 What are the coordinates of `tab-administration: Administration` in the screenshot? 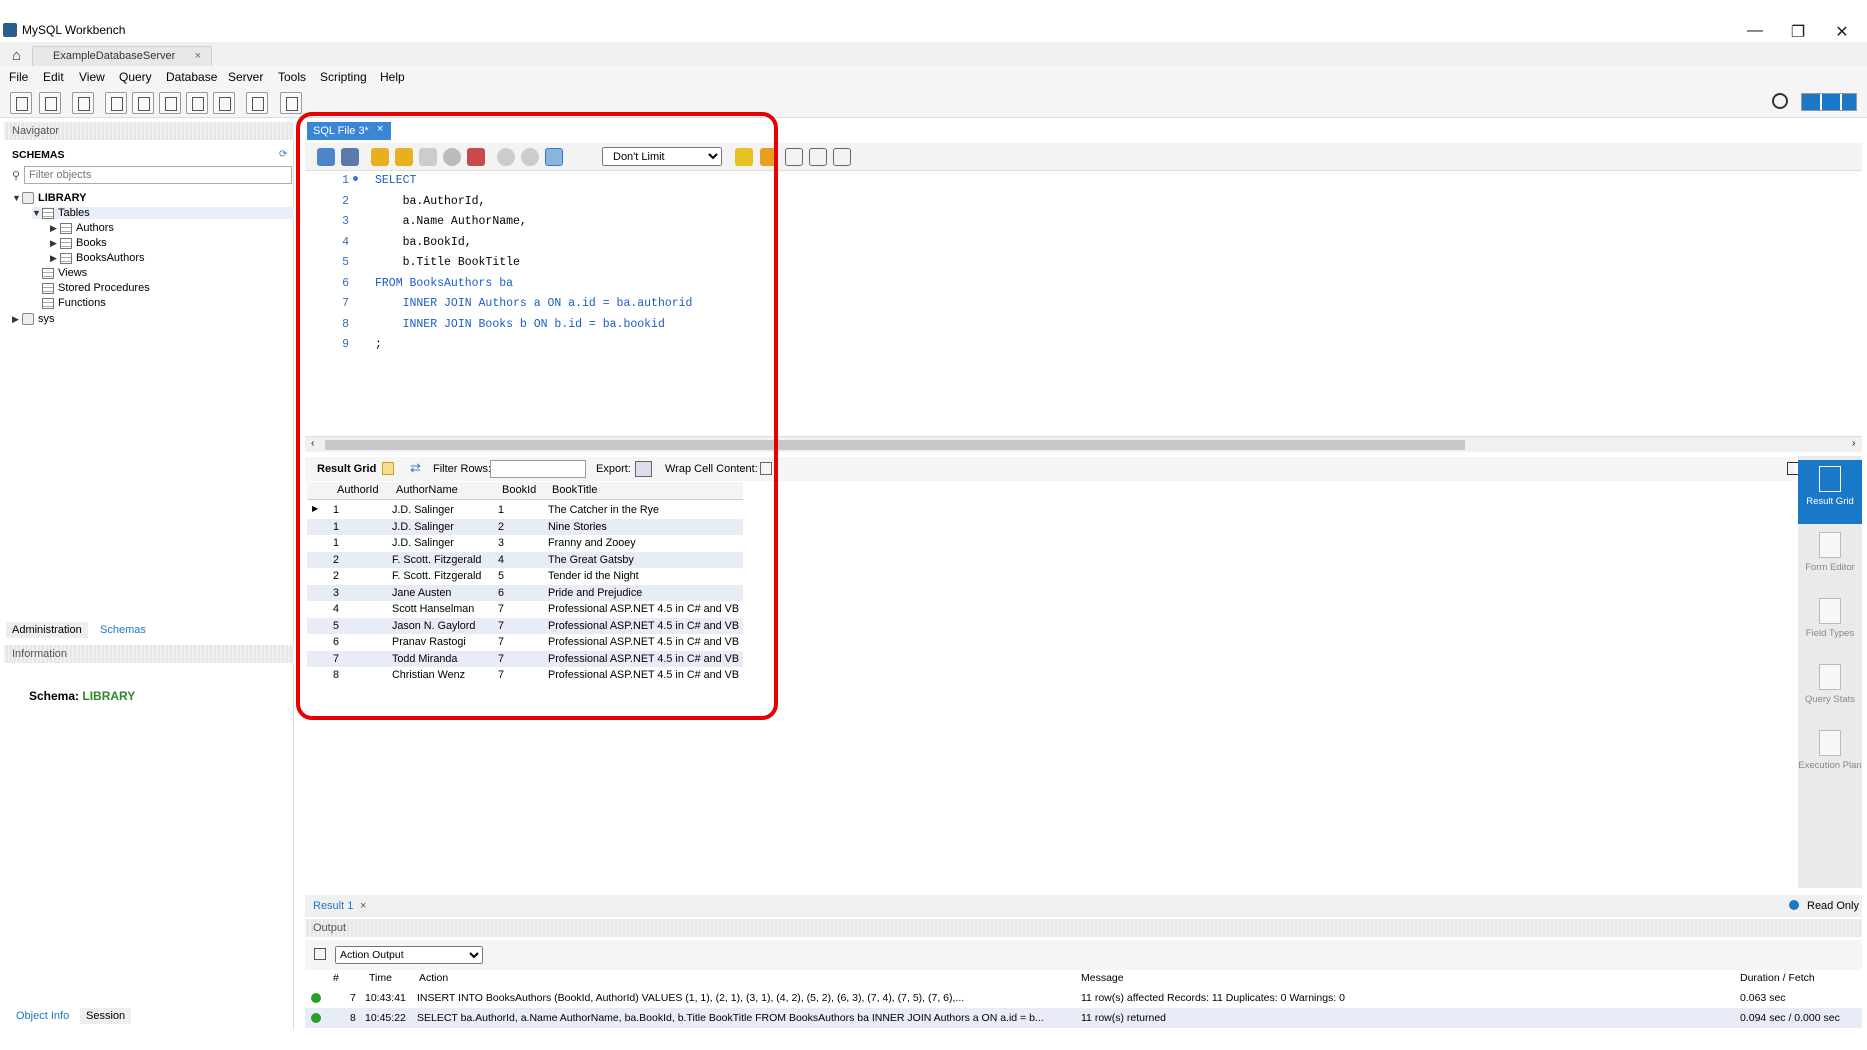 It's located at (47, 630).